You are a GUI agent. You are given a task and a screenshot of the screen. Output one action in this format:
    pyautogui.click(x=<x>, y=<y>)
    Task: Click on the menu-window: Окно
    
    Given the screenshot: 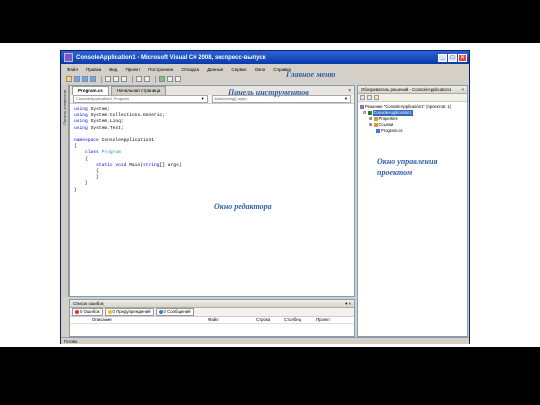 What is the action you would take?
    pyautogui.click(x=260, y=69)
    